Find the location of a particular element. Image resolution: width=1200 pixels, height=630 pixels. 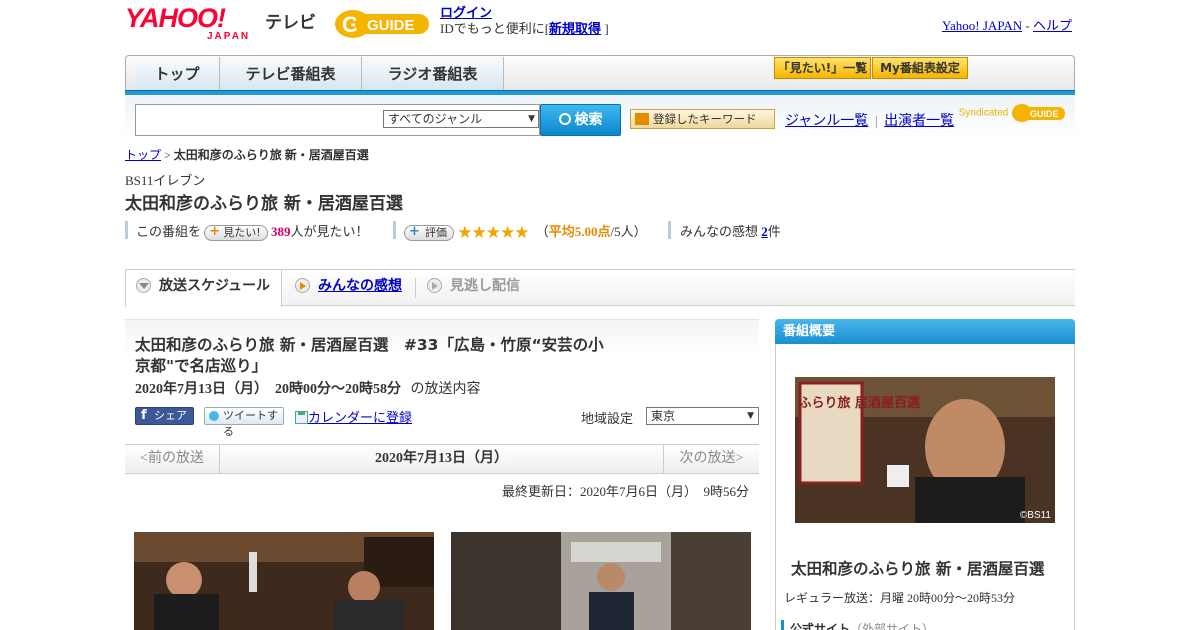

main-nav: トップ テレビ番組表 ラジオ番組表 「見たい!」一覧 My番組表設定 is located at coordinates (600, 74).